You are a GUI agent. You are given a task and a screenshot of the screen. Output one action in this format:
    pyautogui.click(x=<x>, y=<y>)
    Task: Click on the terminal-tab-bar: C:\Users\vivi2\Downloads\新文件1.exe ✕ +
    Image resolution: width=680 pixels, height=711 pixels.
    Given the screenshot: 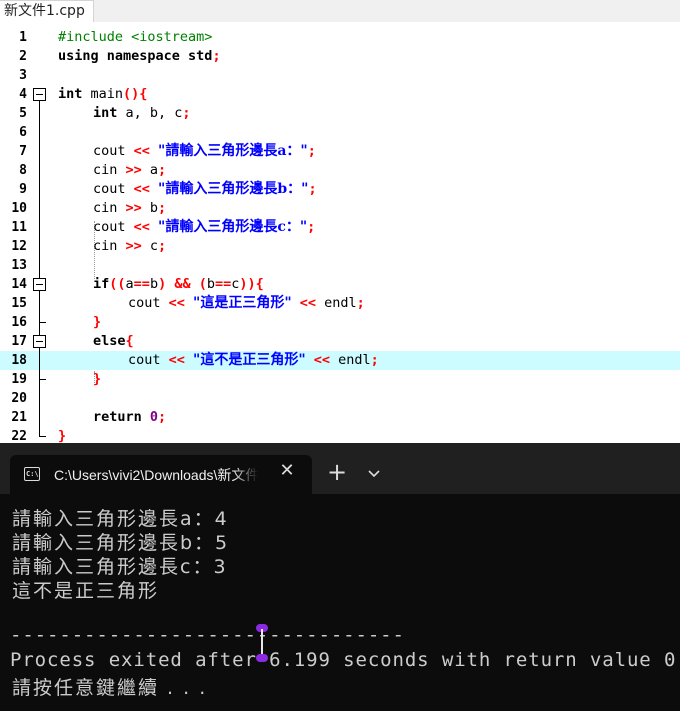 What is the action you would take?
    pyautogui.click(x=340, y=468)
    